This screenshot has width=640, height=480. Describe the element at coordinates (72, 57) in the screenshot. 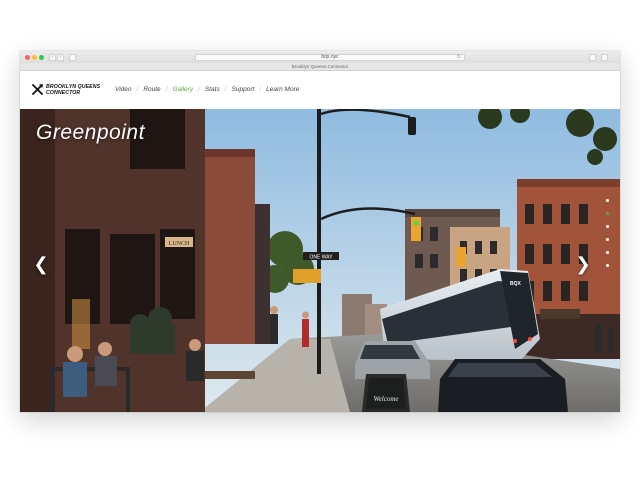

I see `sidebar-icon` at that location.